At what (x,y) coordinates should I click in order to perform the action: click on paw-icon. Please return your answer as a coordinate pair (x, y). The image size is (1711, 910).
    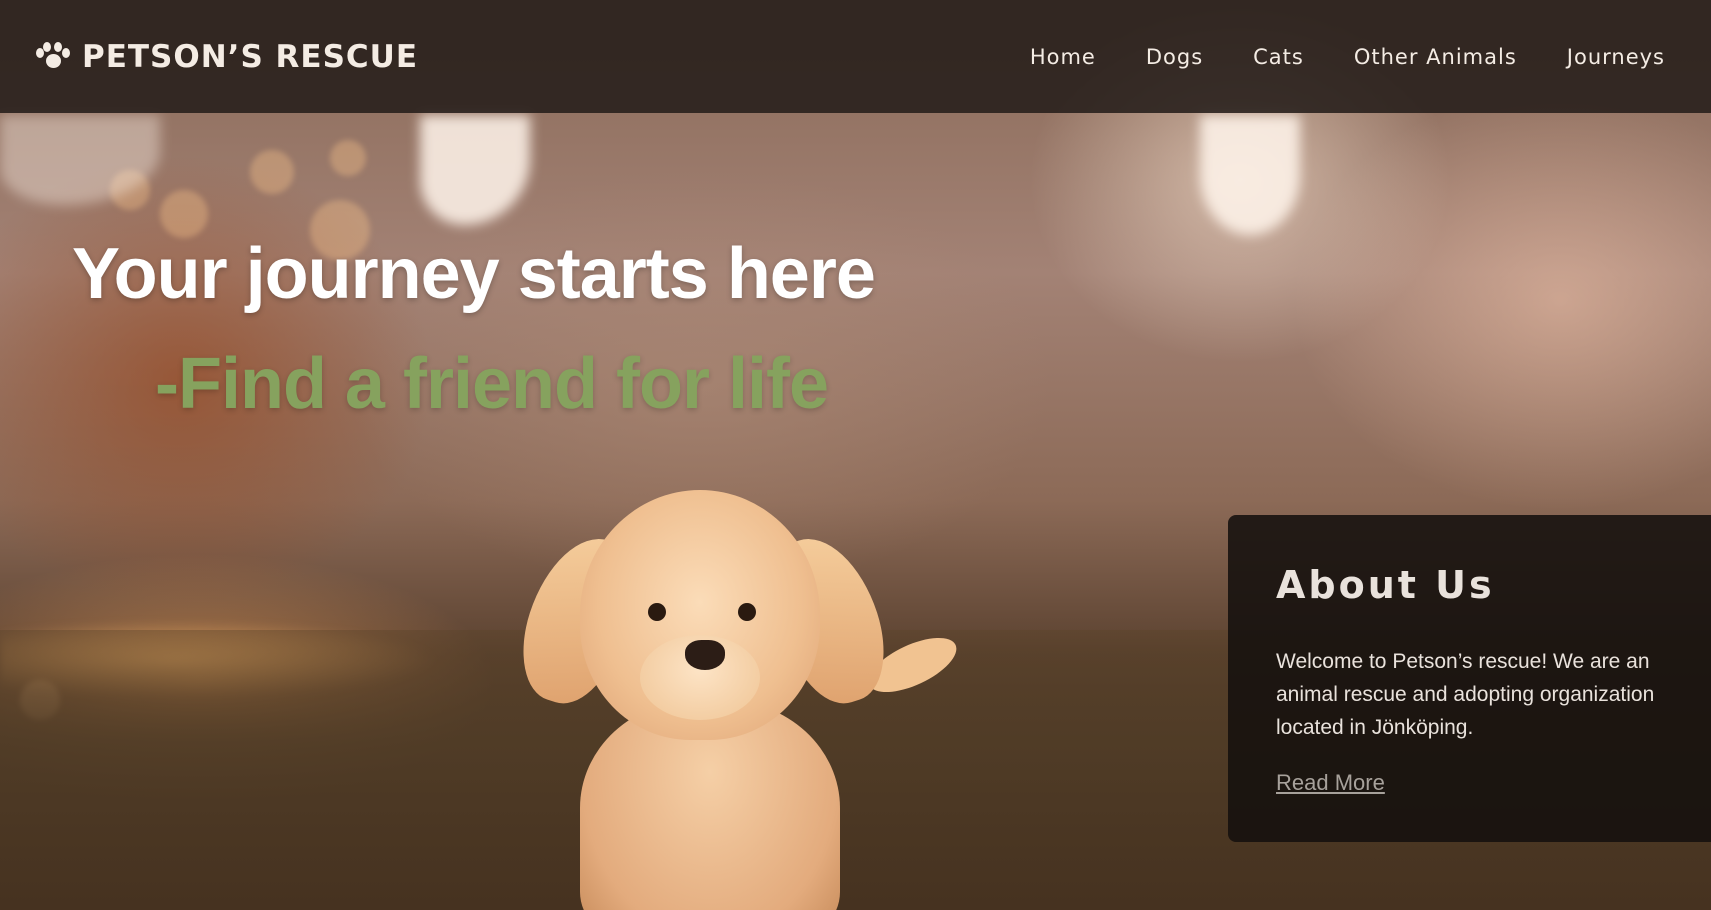
    Looking at the image, I should click on (53, 56).